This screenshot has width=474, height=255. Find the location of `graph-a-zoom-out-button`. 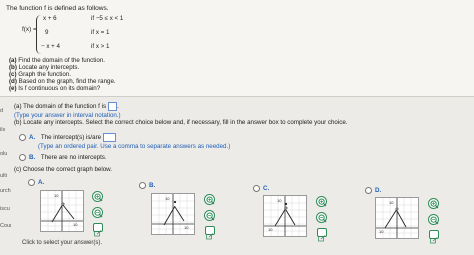

graph-a-zoom-out-button is located at coordinates (97, 212).